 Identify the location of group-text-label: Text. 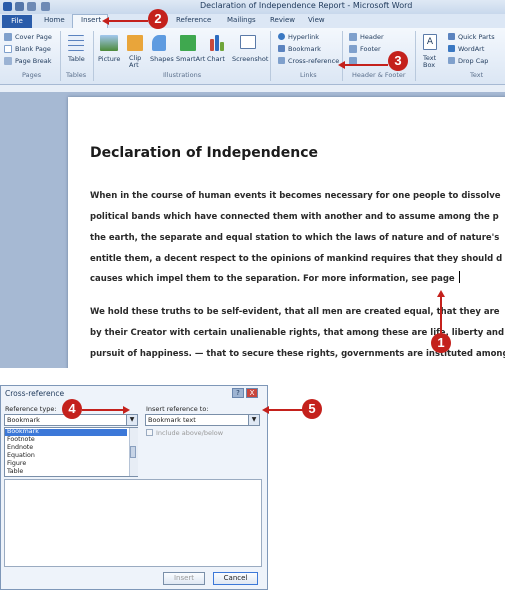
(477, 75).